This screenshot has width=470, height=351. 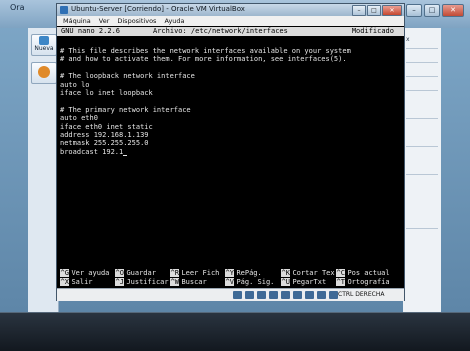 I want to click on shortcut-save: ^O Guardar, so click(x=135, y=273).